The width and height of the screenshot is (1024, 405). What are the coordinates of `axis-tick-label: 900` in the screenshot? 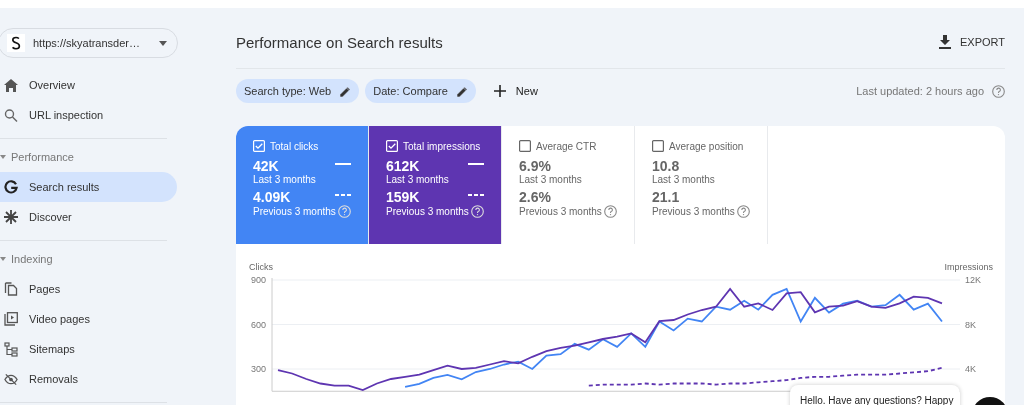 It's located at (258, 280).